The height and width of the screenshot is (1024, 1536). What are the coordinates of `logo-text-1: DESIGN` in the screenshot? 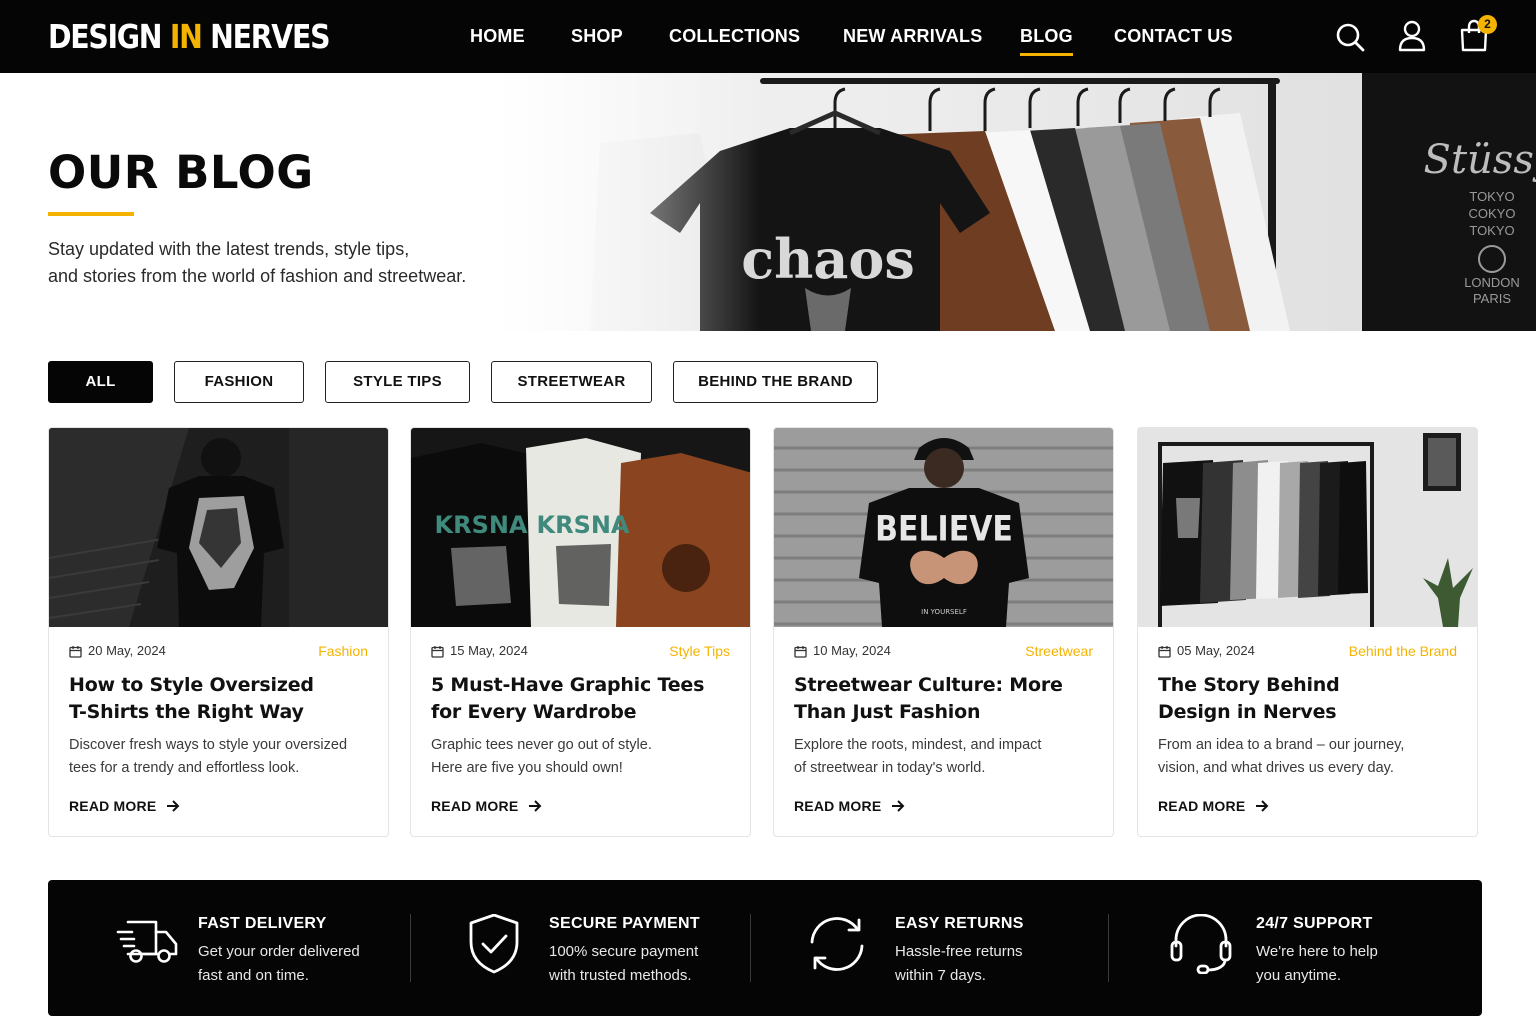 It's located at (109, 36).